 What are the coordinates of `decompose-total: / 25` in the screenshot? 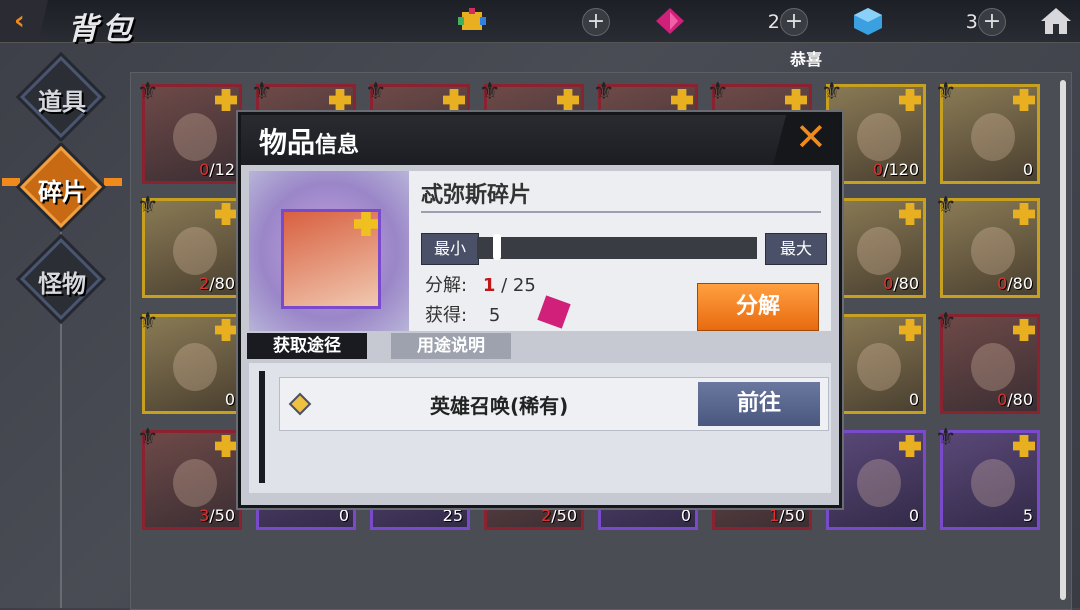 It's located at (518, 285).